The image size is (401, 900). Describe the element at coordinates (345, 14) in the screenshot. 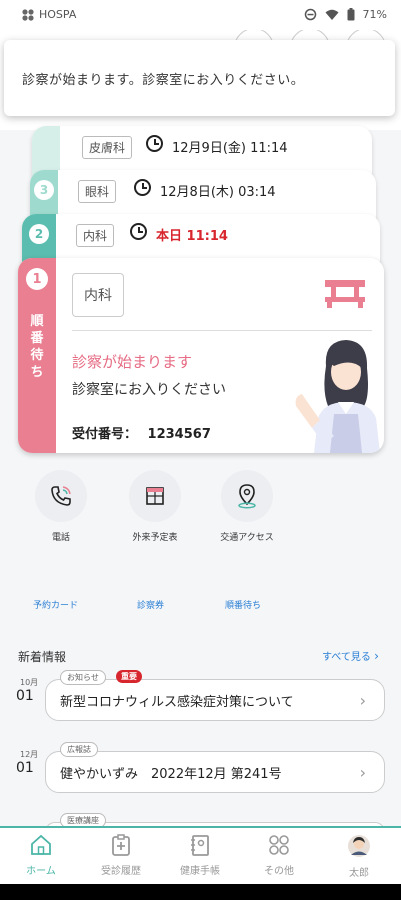

I see `status-icons: 71%` at that location.